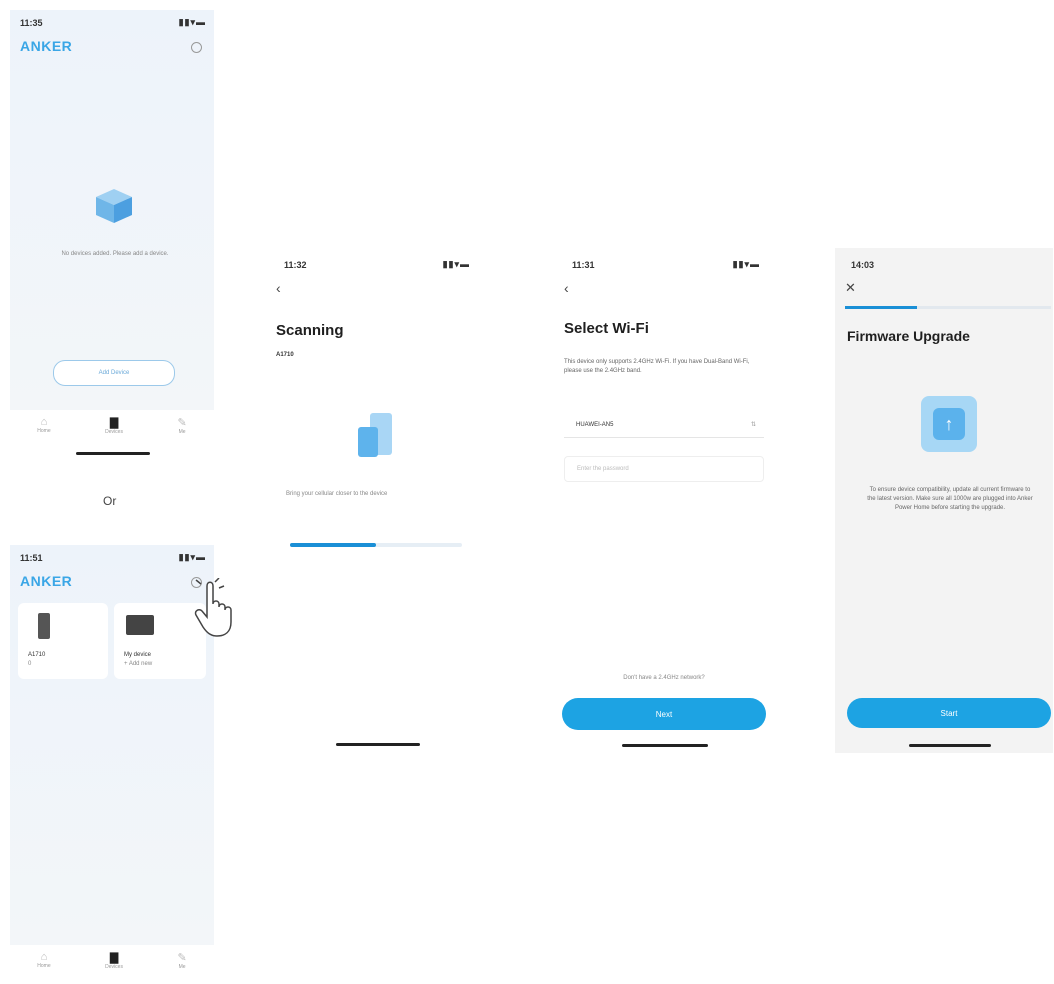  Describe the element at coordinates (753, 425) in the screenshot. I see `chevron-icon: ⇅` at that location.